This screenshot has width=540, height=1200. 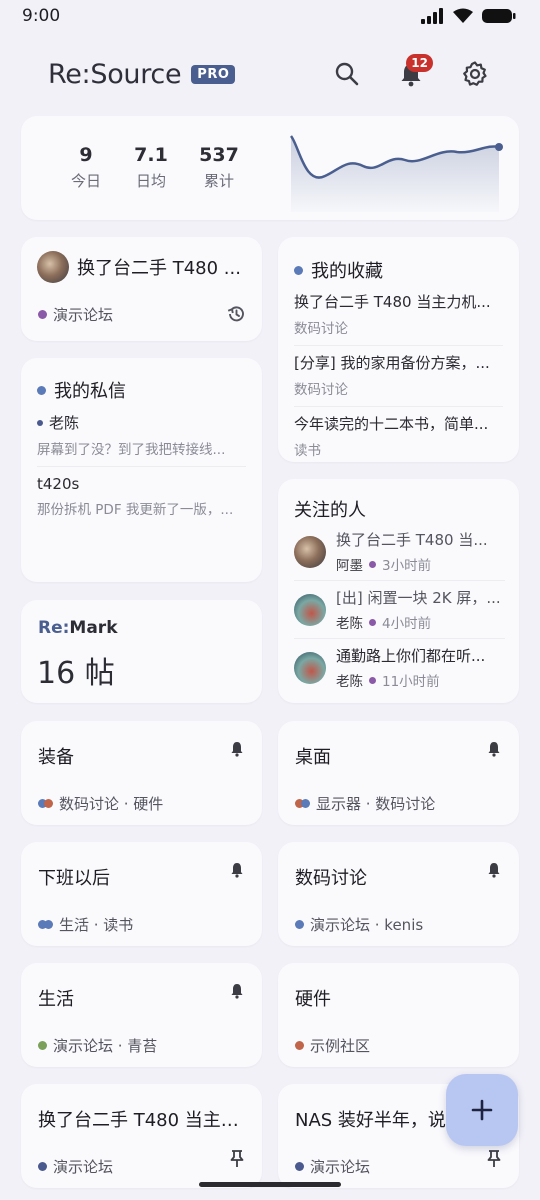 I want to click on followed-post-time: 3小时前, so click(x=407, y=566).